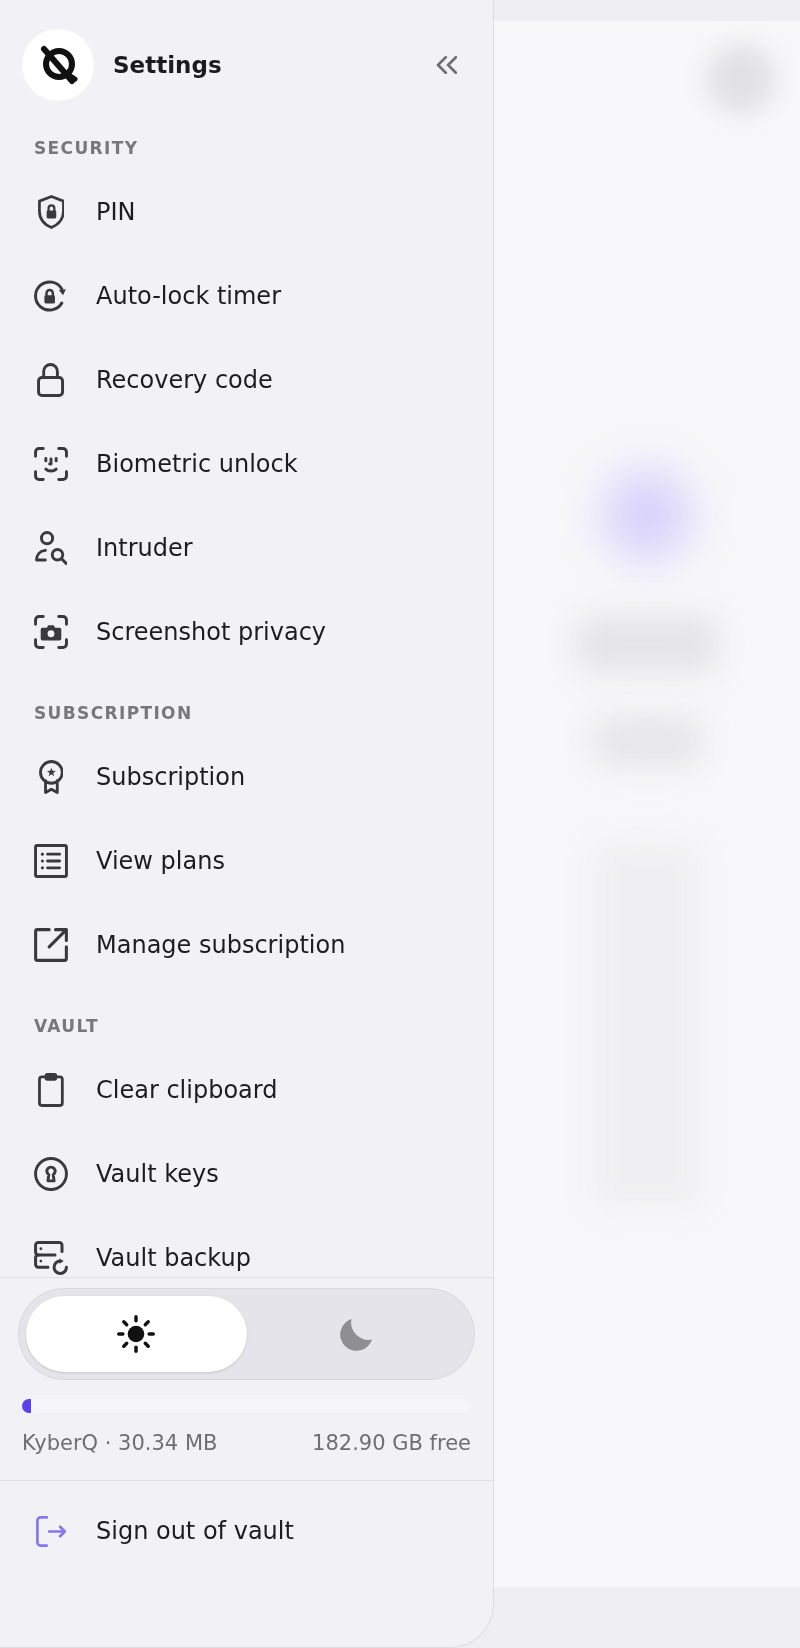 Image resolution: width=800 pixels, height=1648 pixels. What do you see at coordinates (113, 548) in the screenshot?
I see `menu-item: Intruder` at bounding box center [113, 548].